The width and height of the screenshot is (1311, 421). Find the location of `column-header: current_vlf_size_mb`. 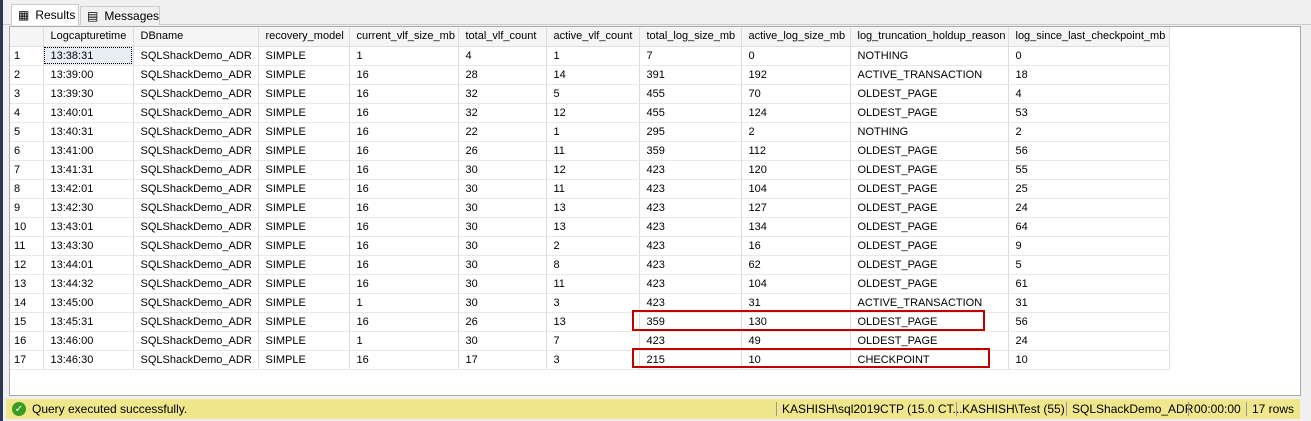

column-header: current_vlf_size_mb is located at coordinates (404, 37).